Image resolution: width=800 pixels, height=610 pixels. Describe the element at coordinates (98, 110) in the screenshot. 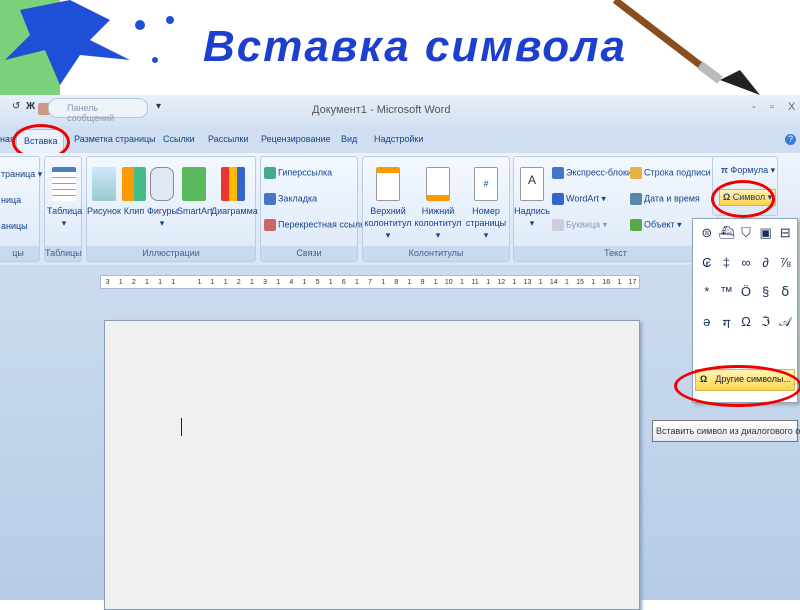

I see `message-panel: Панель сообщений` at that location.